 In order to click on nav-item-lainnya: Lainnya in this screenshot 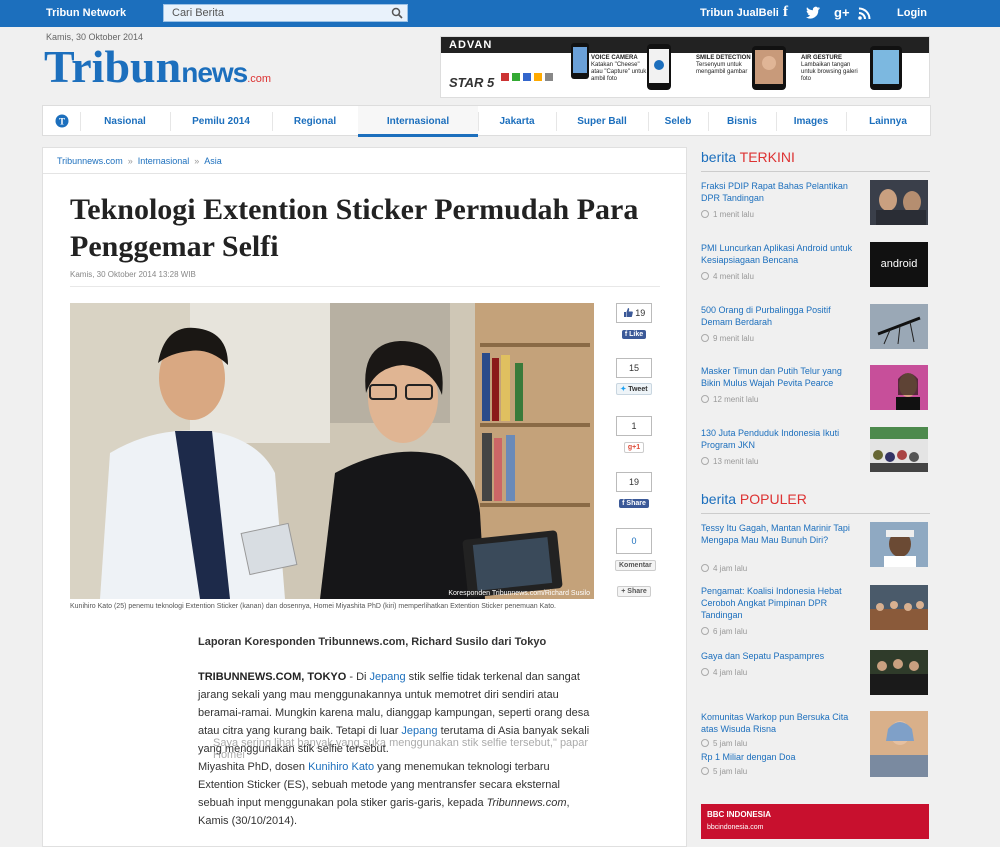, I will do `click(888, 121)`.